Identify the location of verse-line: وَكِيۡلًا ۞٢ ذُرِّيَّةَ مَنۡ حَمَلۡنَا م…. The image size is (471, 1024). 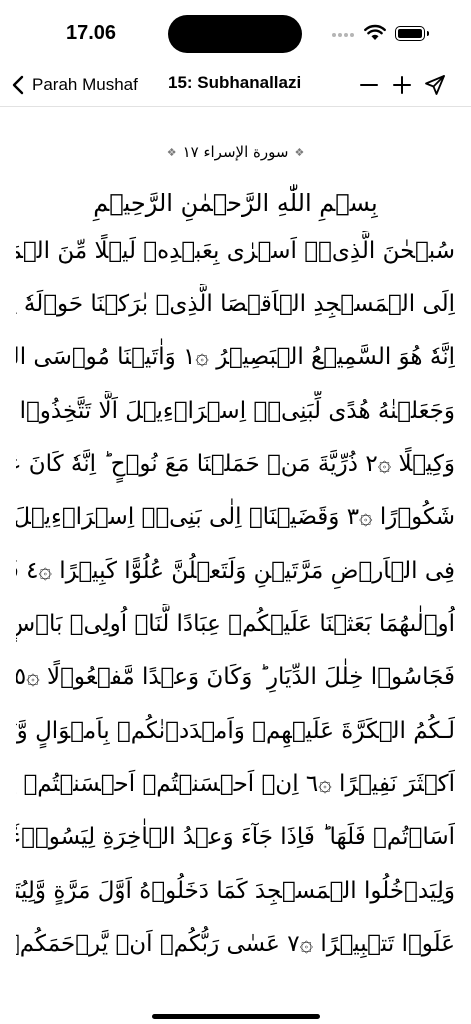
(235, 464).